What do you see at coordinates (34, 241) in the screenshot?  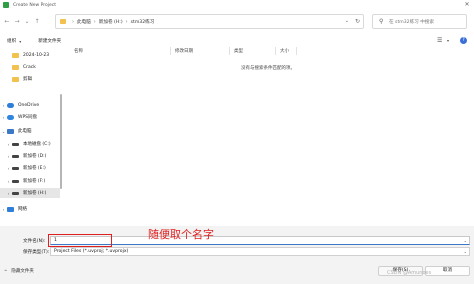 I see `filename-label: 文件名(N):` at bounding box center [34, 241].